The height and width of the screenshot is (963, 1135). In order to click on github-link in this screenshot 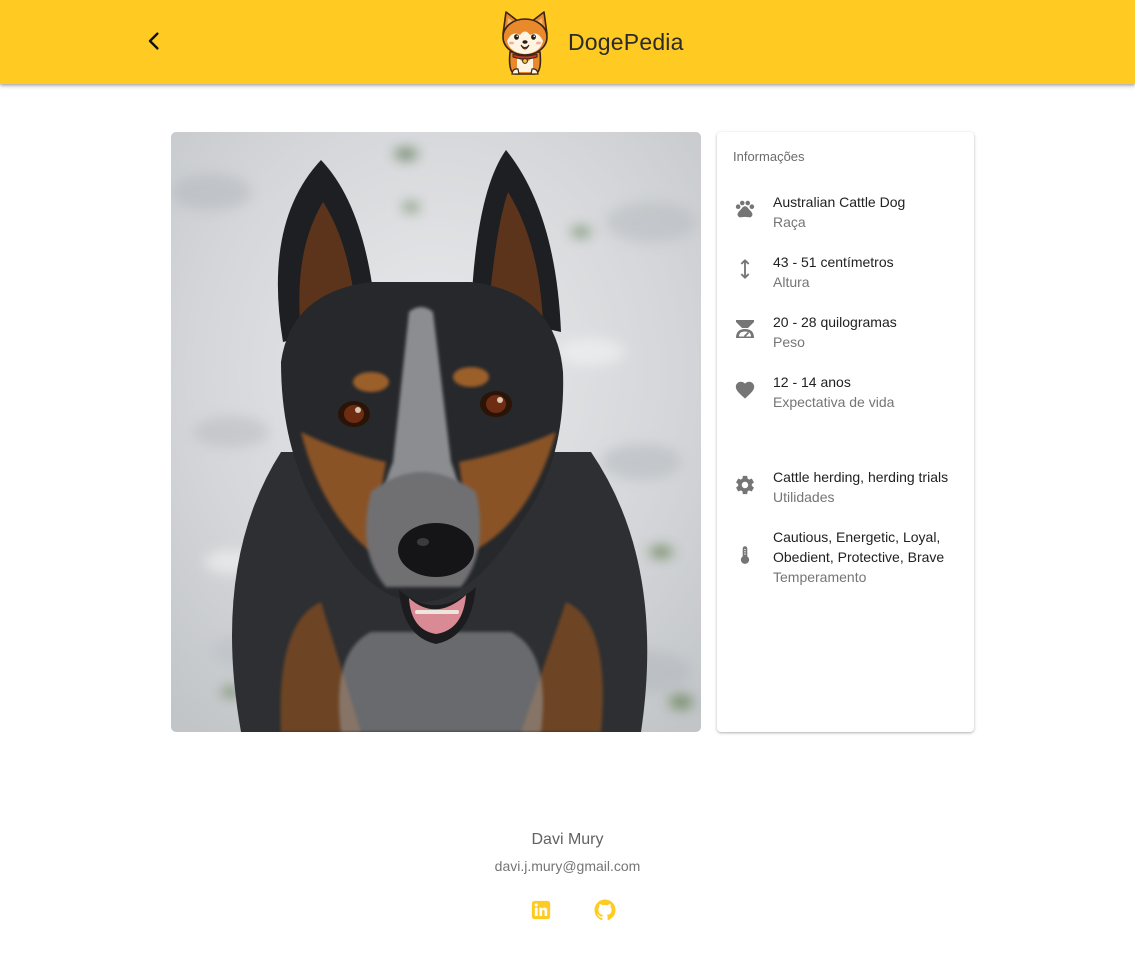, I will do `click(605, 910)`.